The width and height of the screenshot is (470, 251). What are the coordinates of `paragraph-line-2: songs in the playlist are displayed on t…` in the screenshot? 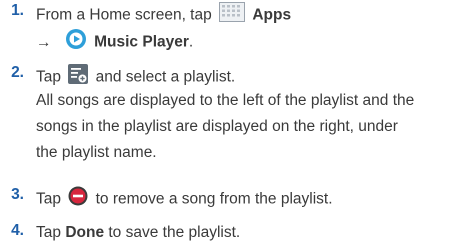 It's located at (217, 126).